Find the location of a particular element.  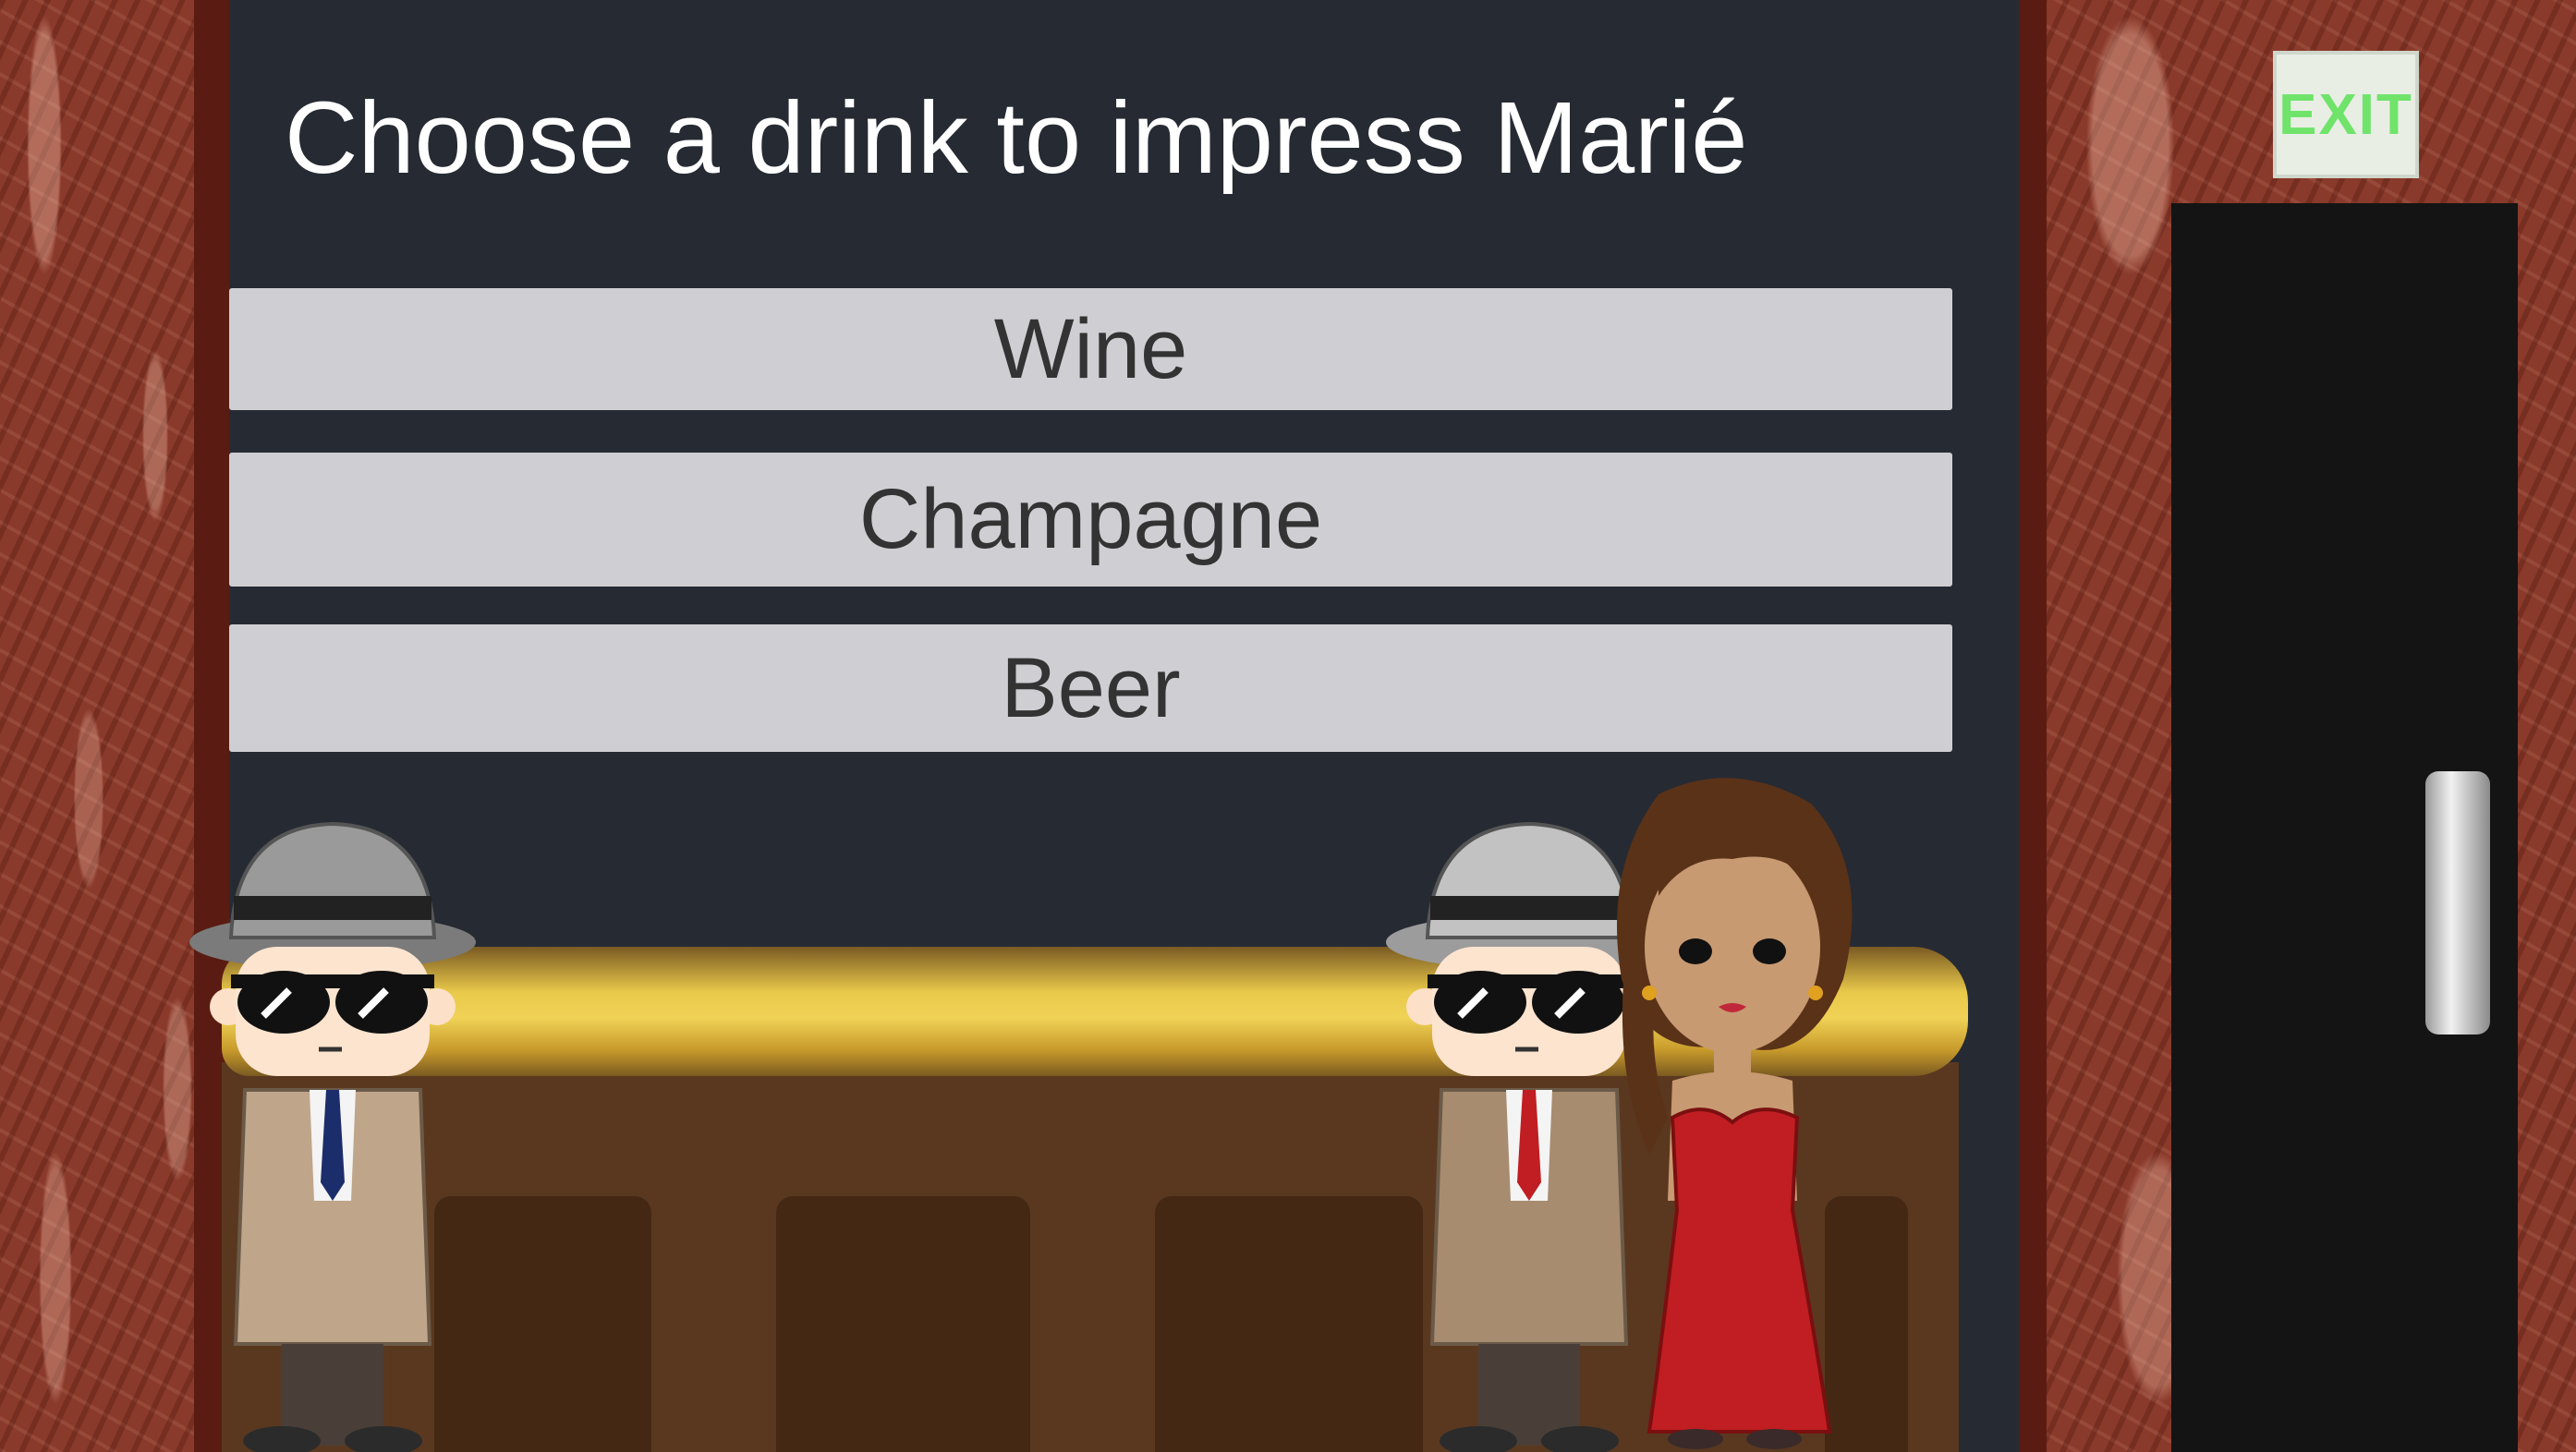

choice-label: Champagne is located at coordinates (1090, 519).